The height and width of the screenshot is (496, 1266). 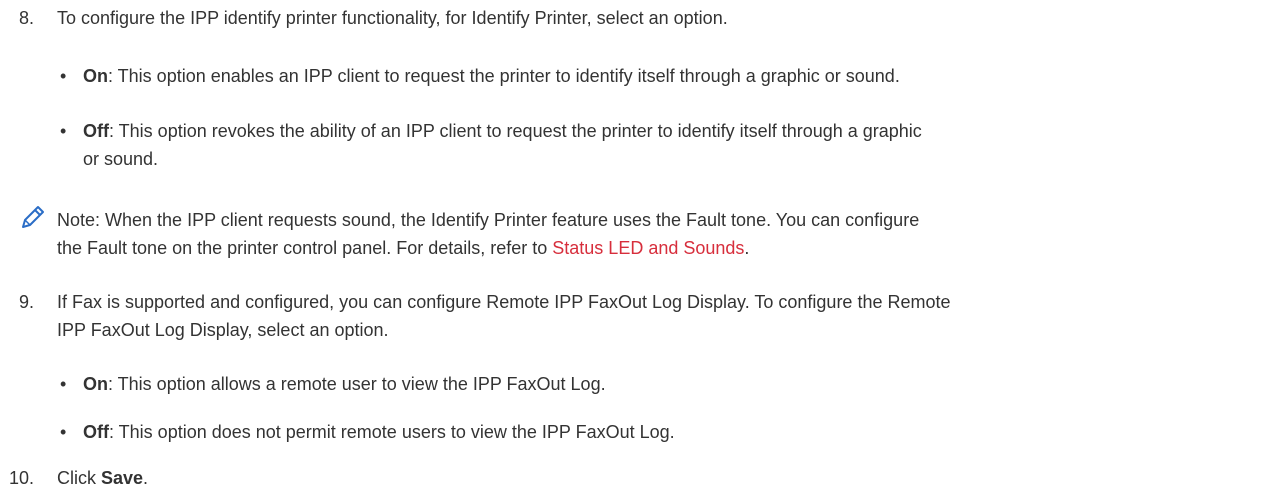 What do you see at coordinates (33, 217) in the screenshot?
I see `pencil-icon` at bounding box center [33, 217].